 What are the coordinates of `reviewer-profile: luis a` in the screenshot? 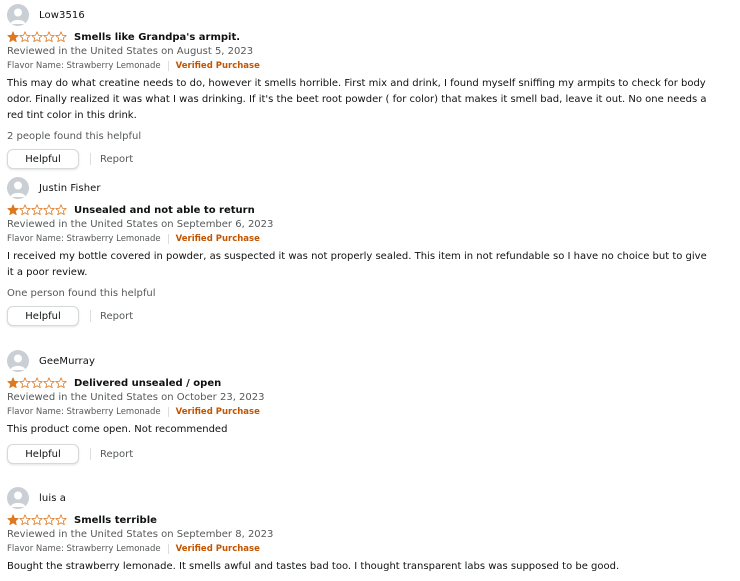 It's located at (371, 498).